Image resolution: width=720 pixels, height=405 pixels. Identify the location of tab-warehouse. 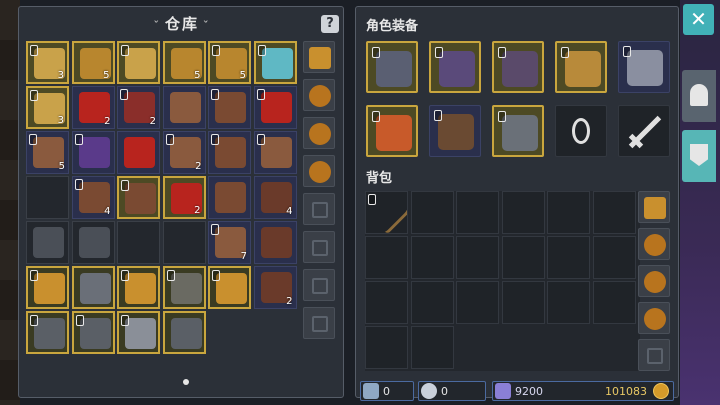
(699, 156).